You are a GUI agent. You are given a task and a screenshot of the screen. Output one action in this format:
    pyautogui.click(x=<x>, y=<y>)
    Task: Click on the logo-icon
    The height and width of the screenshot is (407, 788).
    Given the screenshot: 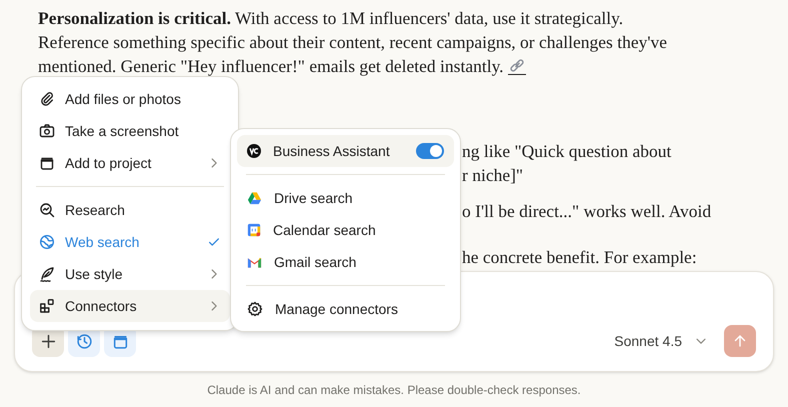 What is the action you would take?
    pyautogui.click(x=254, y=151)
    